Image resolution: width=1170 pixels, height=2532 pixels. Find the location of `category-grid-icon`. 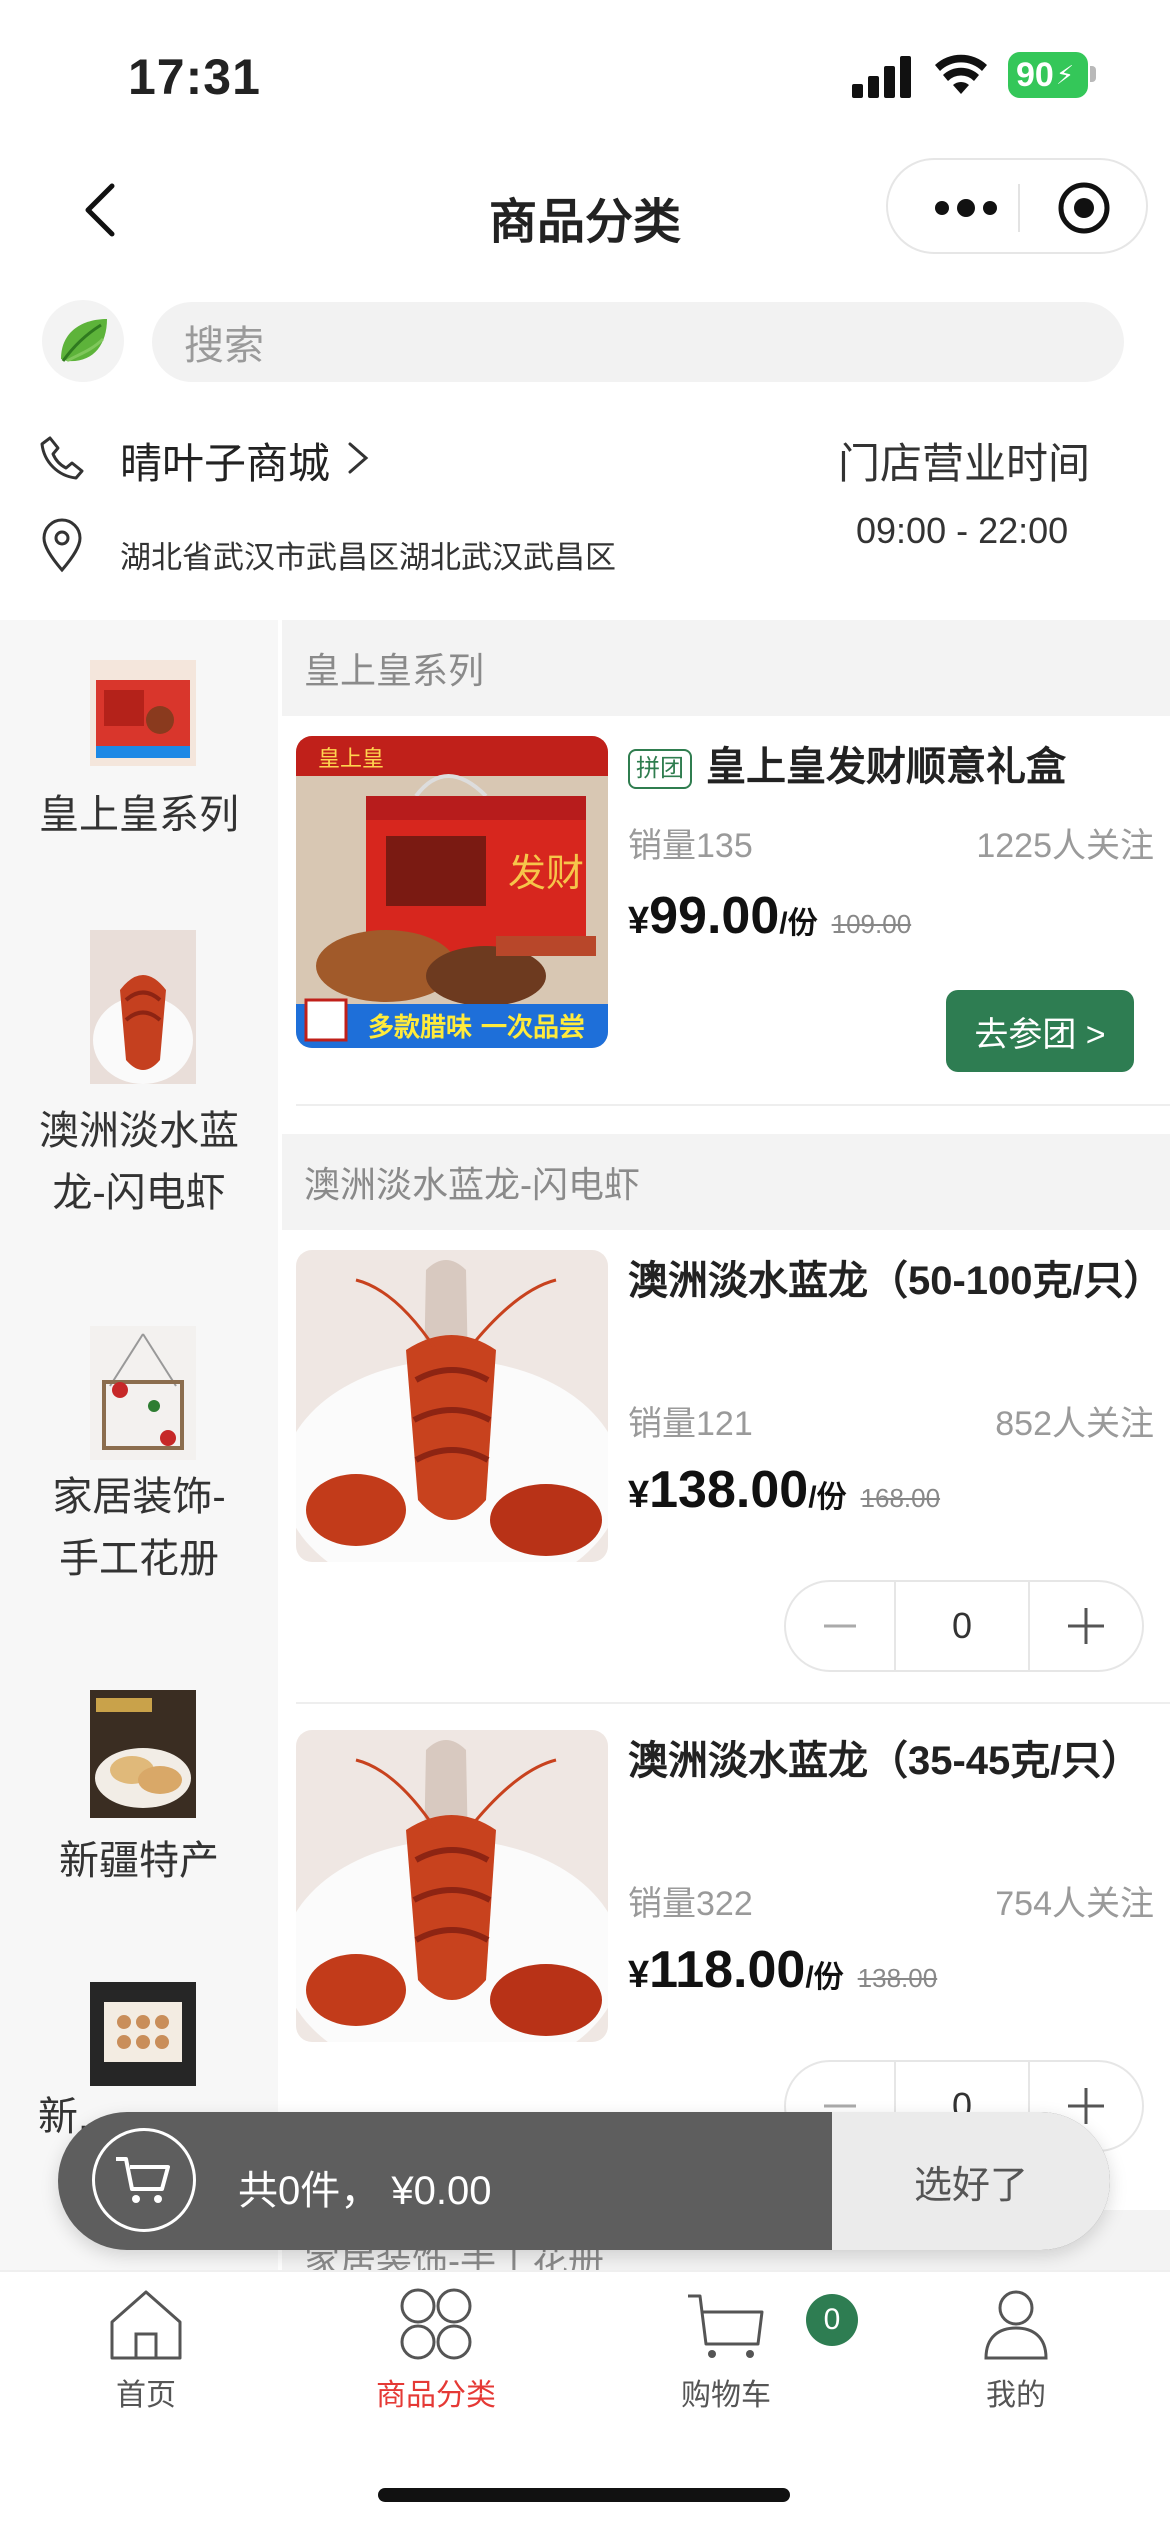

category-grid-icon is located at coordinates (436, 2324).